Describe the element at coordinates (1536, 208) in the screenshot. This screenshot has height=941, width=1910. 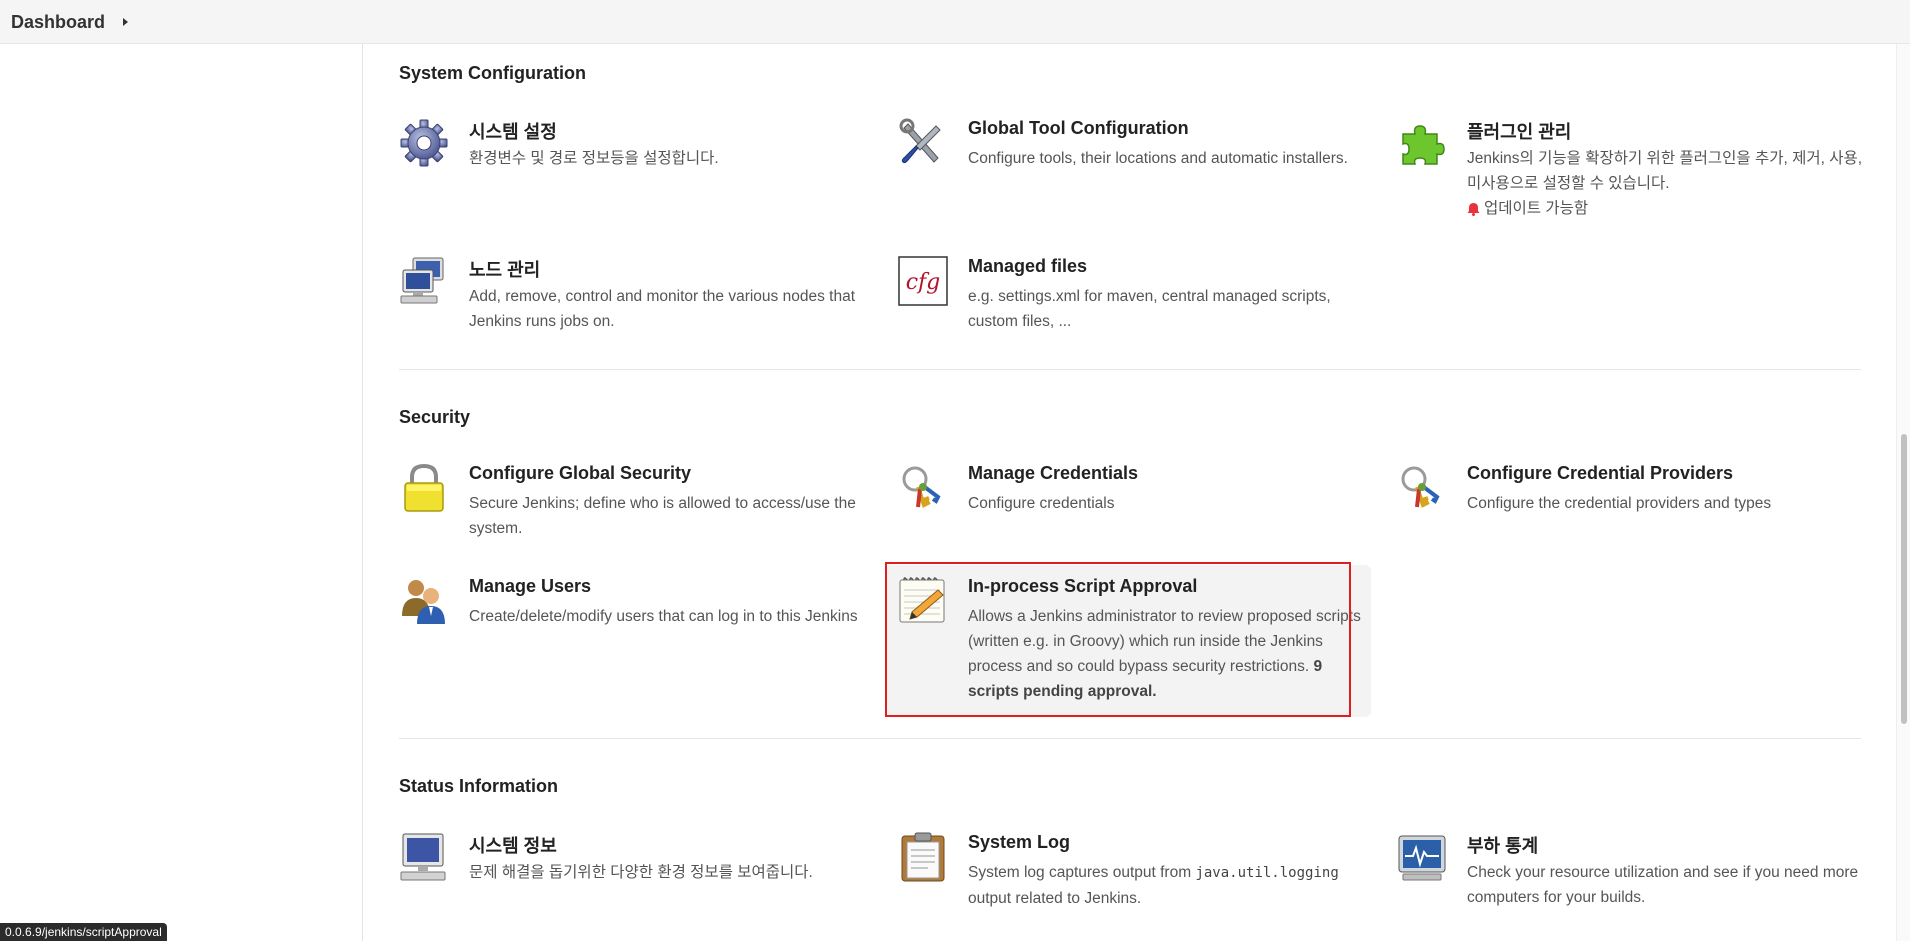
I see `update-alert-label: 업데이트 가능함` at that location.